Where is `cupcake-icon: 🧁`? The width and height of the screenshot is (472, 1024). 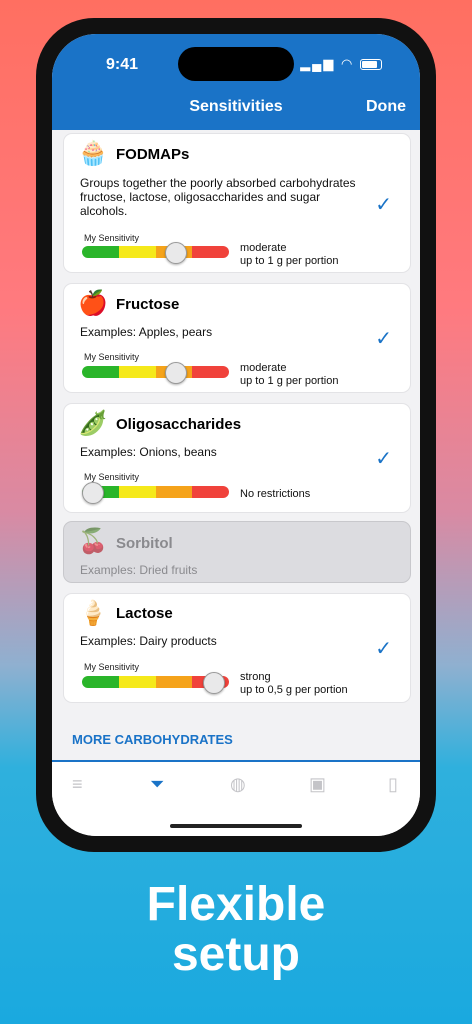
cupcake-icon: 🧁 is located at coordinates (93, 153).